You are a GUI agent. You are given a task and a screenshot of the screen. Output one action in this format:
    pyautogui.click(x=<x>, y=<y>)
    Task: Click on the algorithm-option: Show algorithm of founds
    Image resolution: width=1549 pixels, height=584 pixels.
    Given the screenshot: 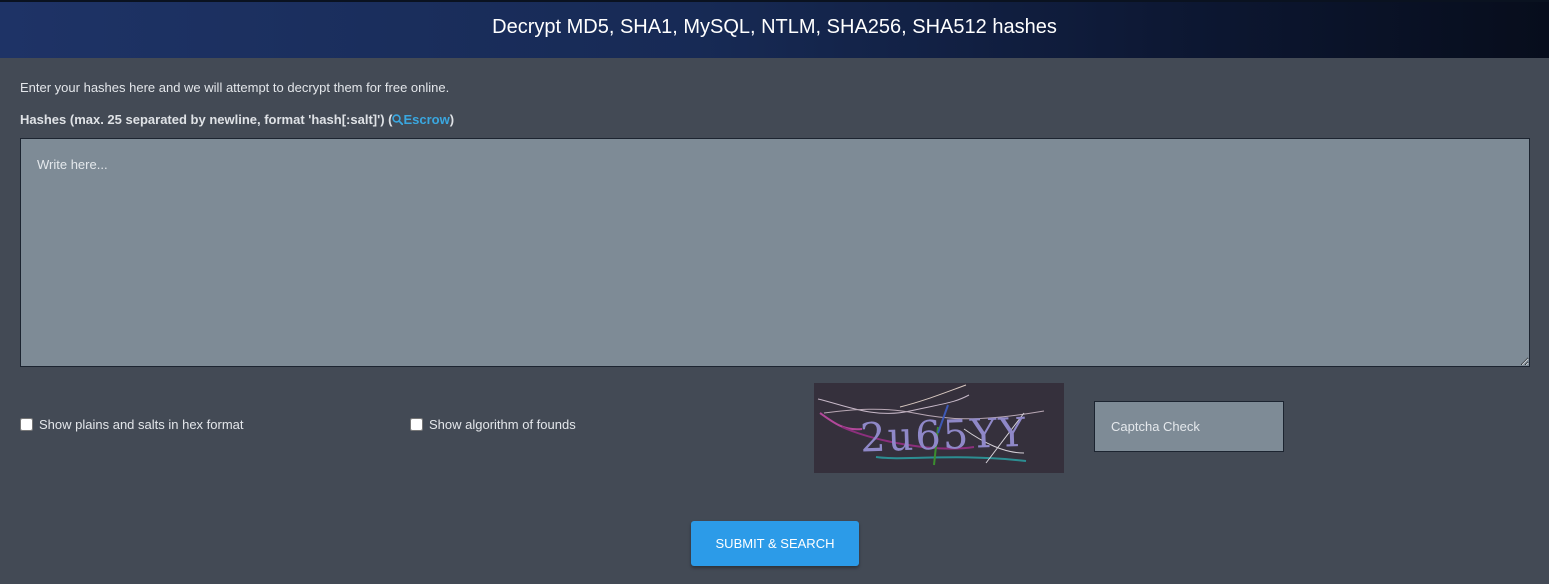 What is the action you would take?
    pyautogui.click(x=493, y=424)
    